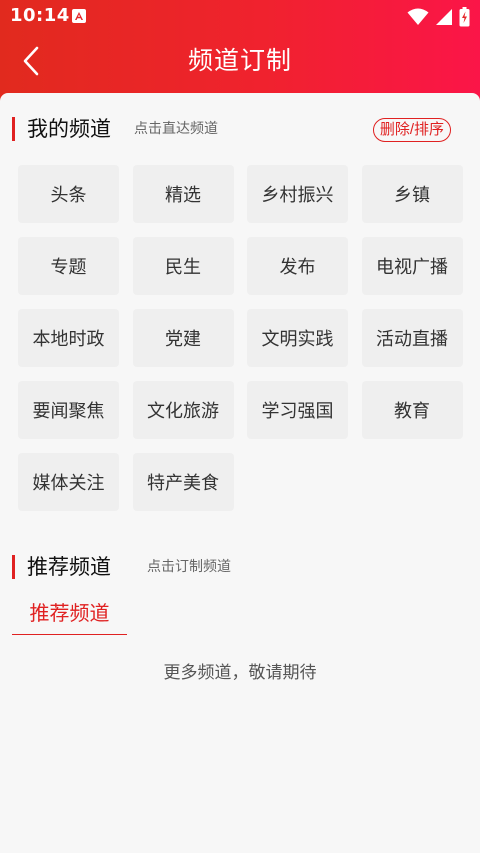 The image size is (480, 853). I want to click on title-bar: 频道订制, so click(240, 61).